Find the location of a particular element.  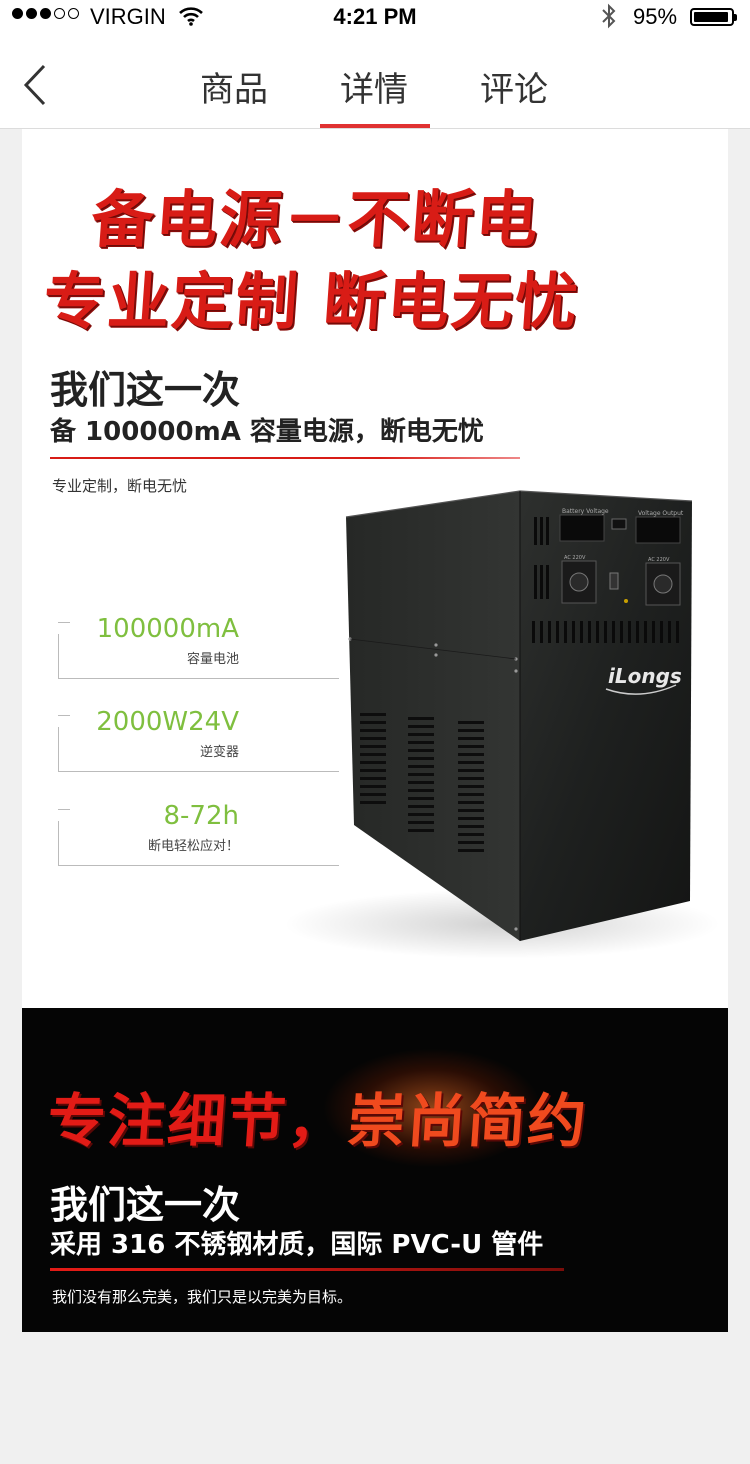

status-bar: VIRGIN 4:21 PM 95% is located at coordinates (375, 17).